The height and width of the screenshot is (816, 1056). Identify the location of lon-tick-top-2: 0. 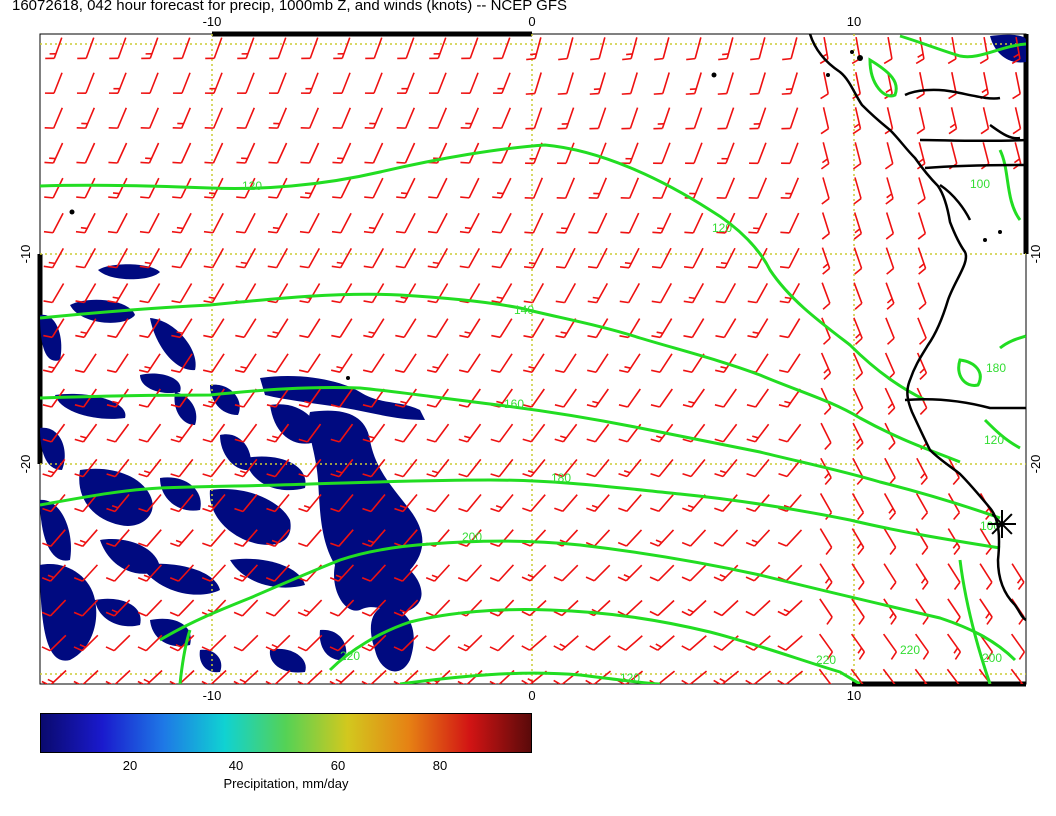
(531, 21).